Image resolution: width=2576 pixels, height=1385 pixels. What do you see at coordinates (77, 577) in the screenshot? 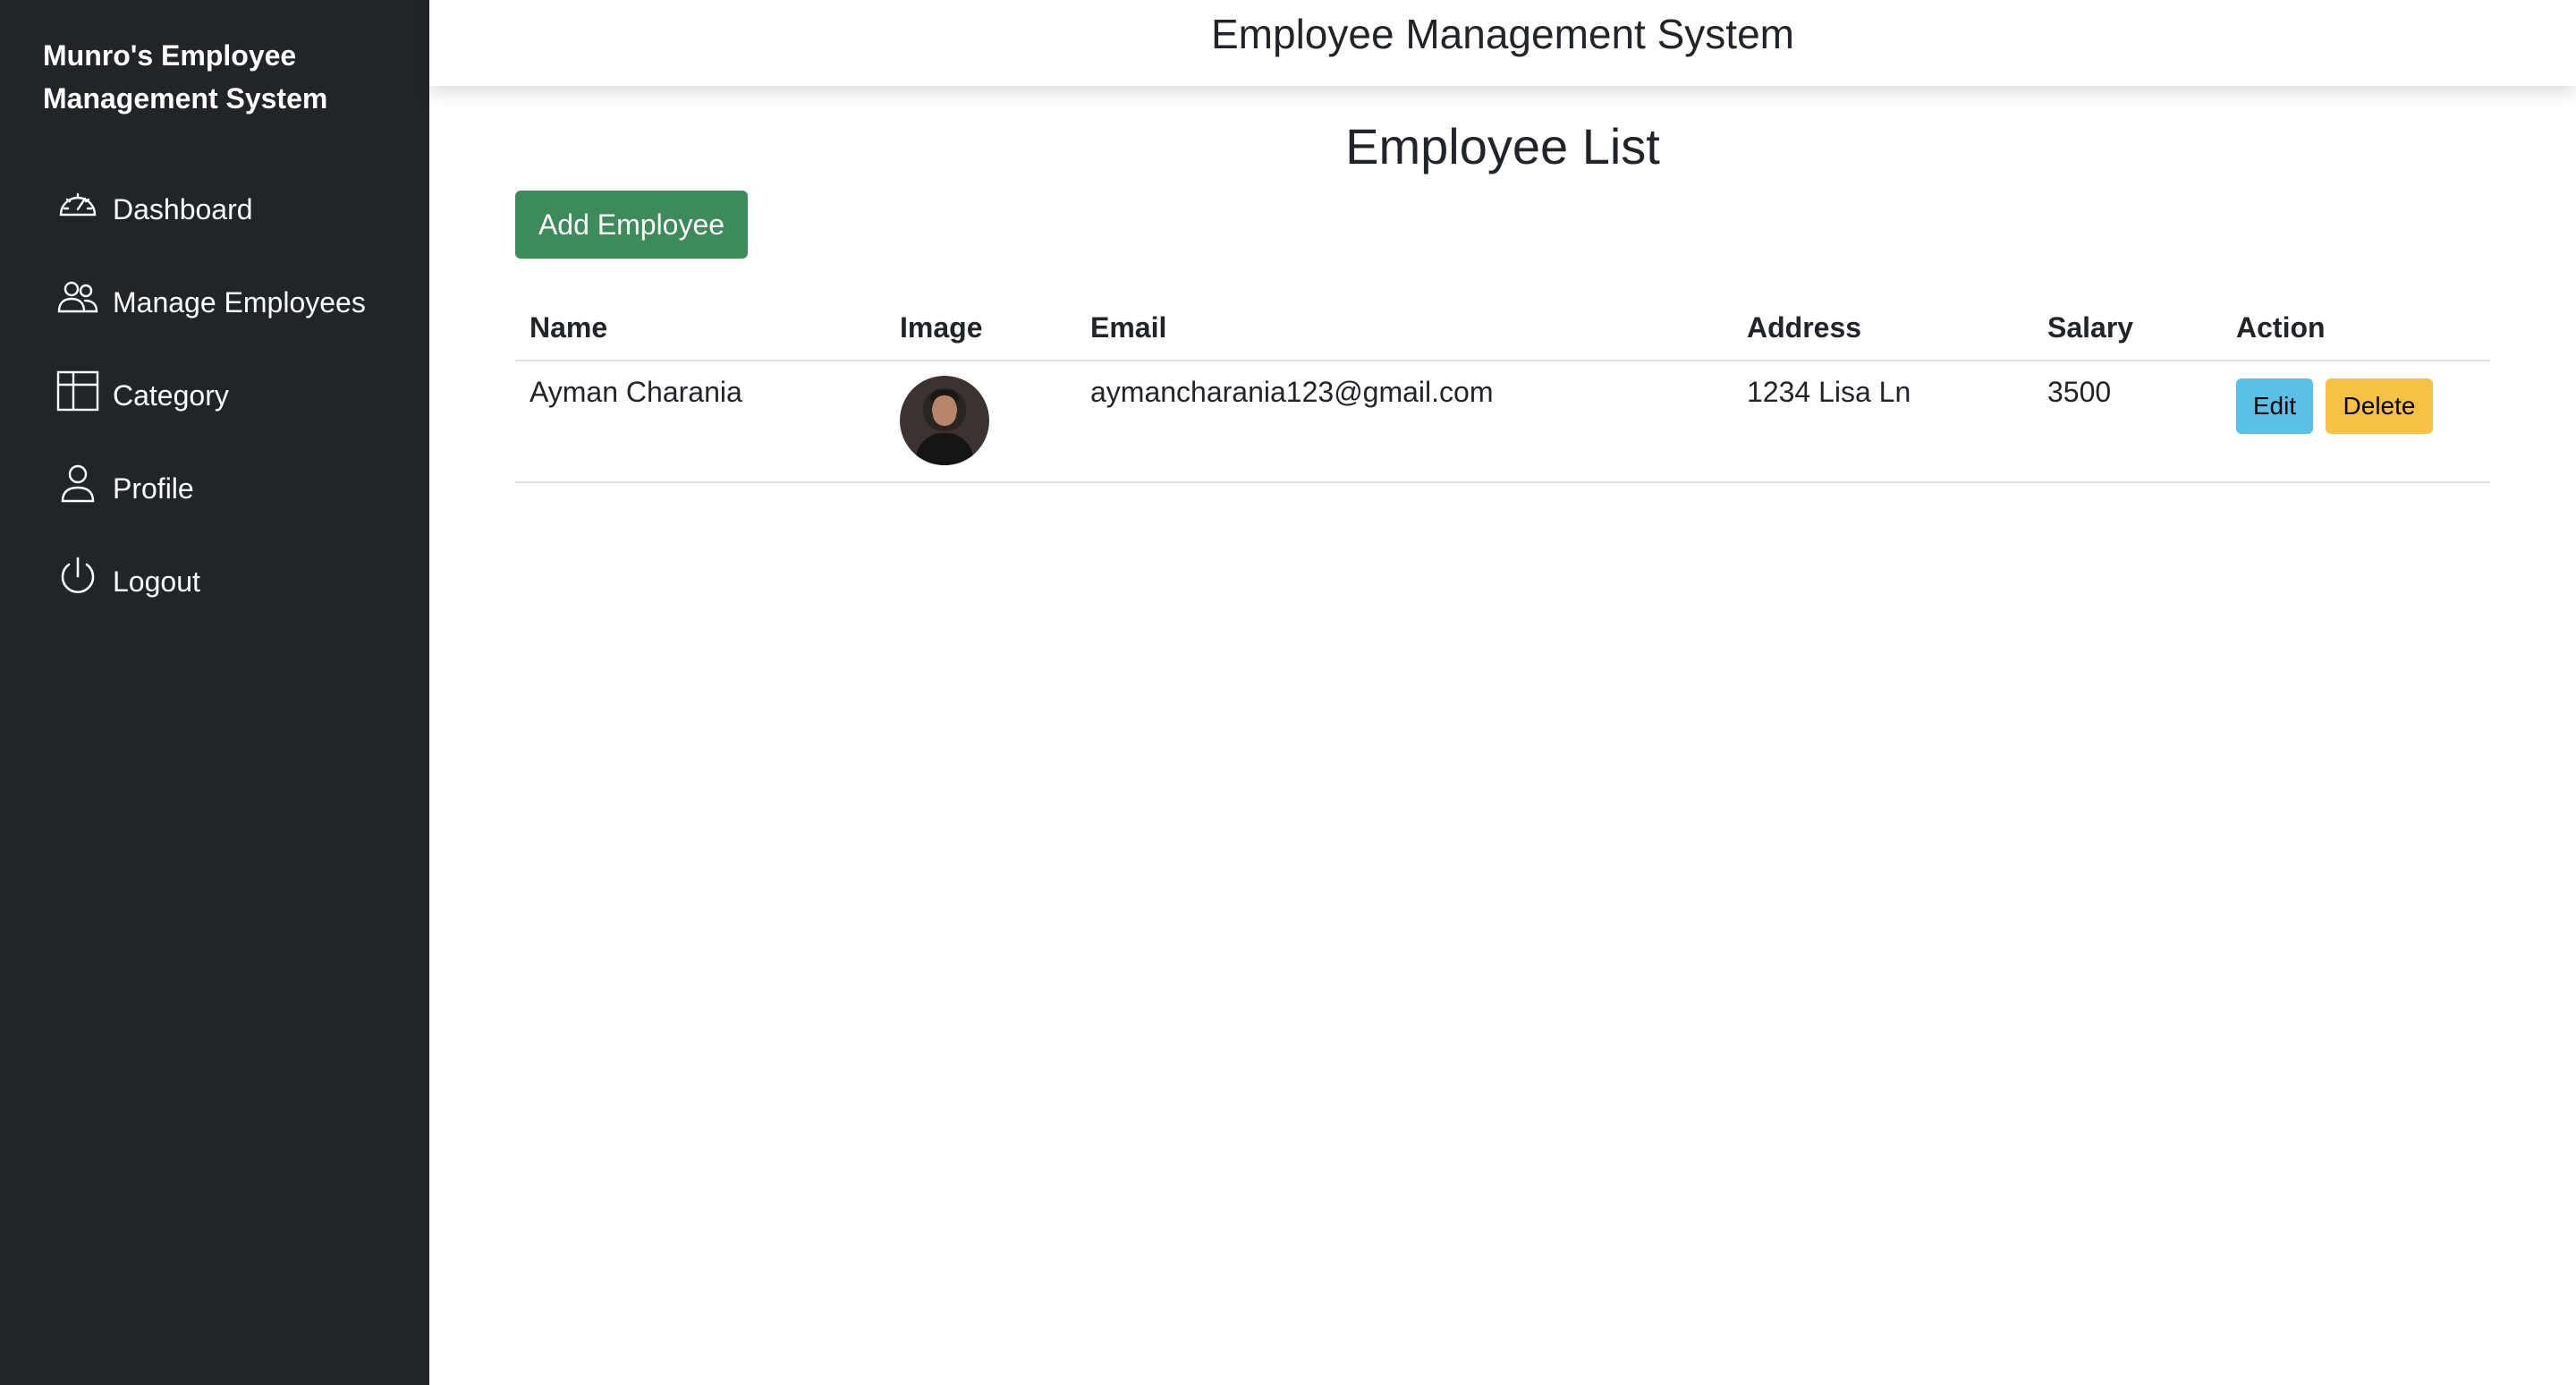
I see `power-icon` at bounding box center [77, 577].